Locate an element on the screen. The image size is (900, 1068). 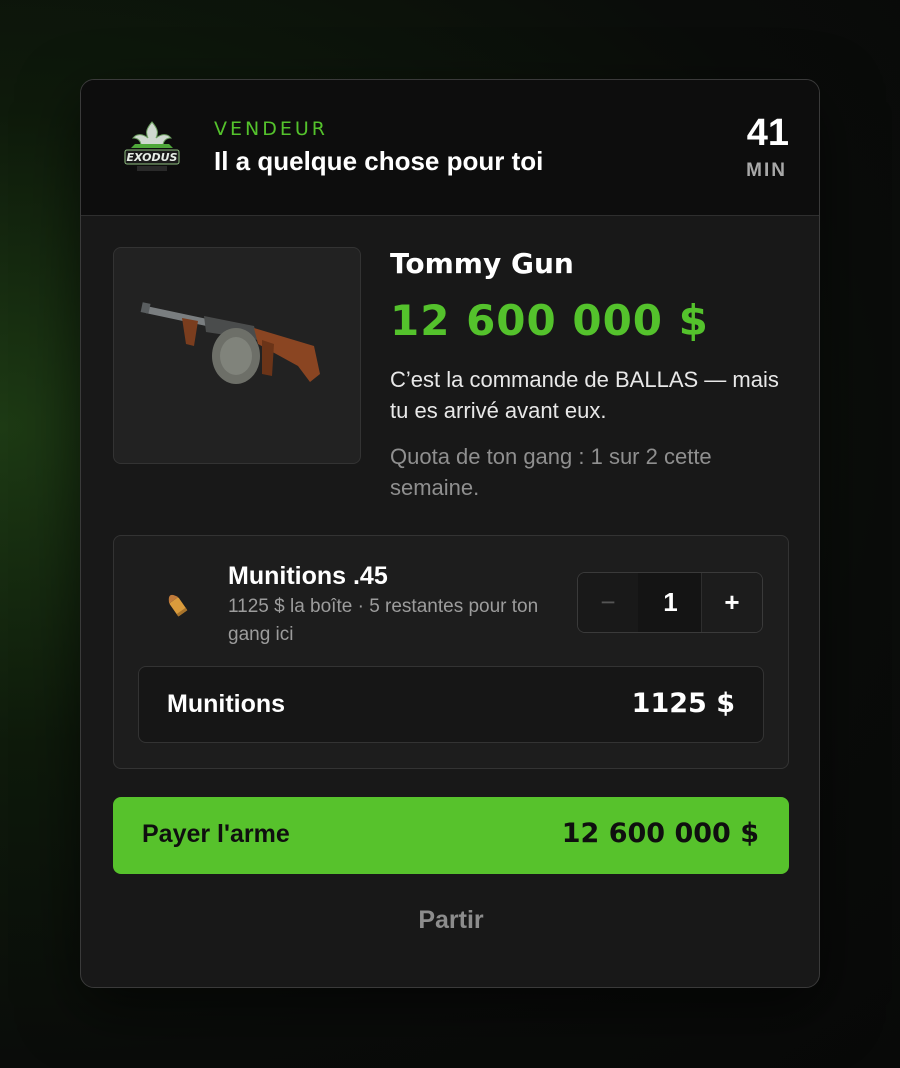
decrement-button: − is located at coordinates (608, 602).